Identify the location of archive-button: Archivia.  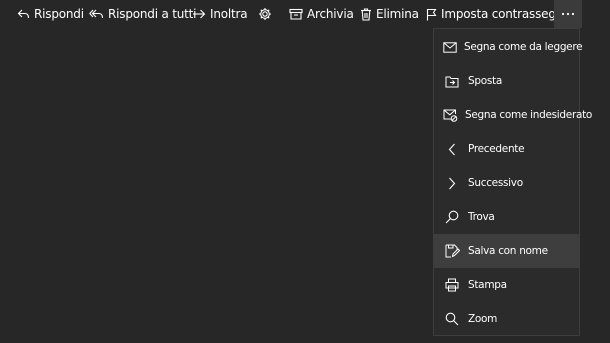
(321, 14).